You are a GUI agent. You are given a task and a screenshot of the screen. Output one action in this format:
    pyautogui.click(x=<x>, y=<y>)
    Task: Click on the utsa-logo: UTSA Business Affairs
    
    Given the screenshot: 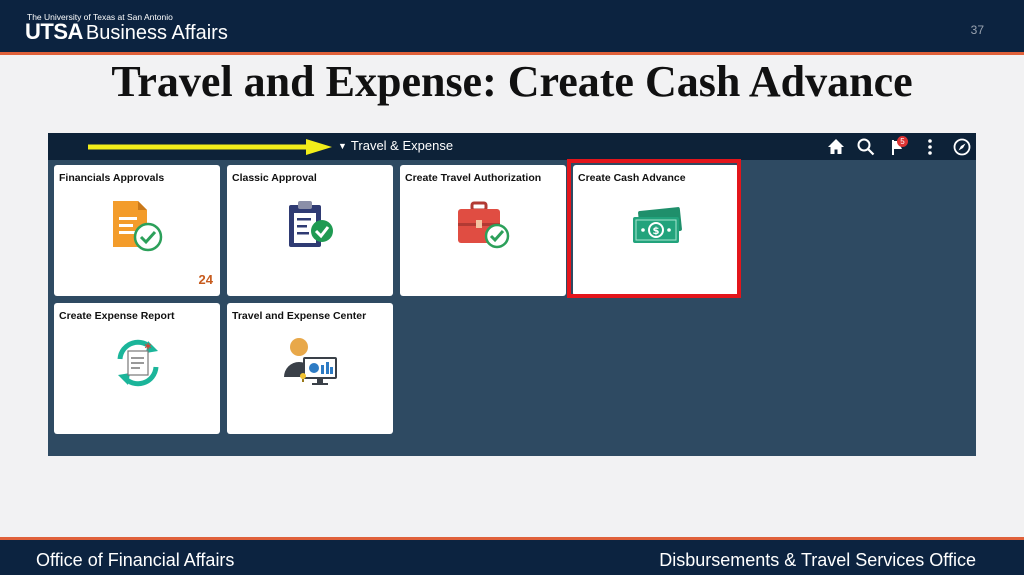 What is the action you would take?
    pyautogui.click(x=126, y=32)
    